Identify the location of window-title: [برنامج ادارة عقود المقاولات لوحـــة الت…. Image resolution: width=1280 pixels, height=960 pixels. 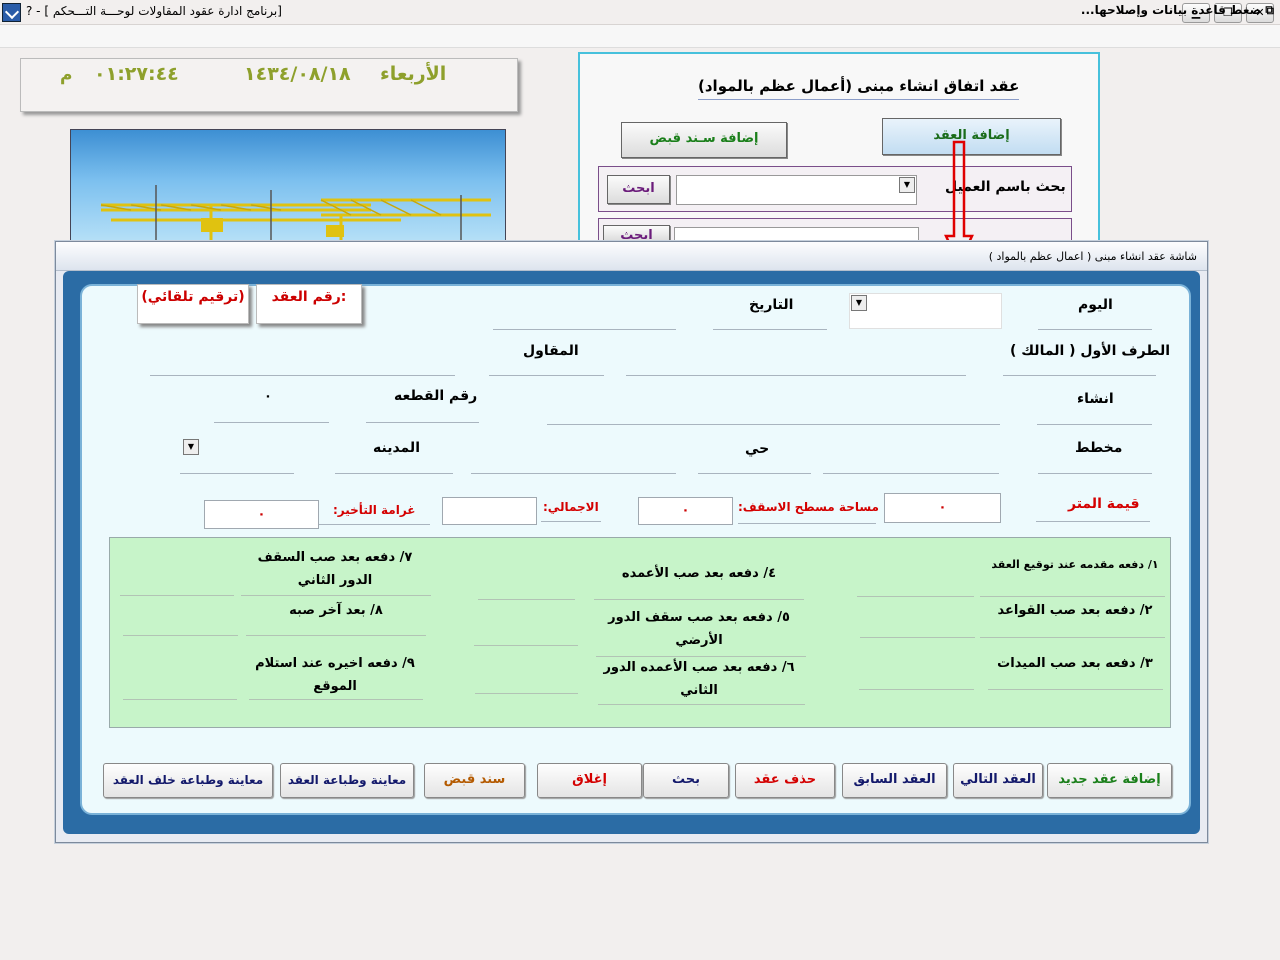
(154, 11).